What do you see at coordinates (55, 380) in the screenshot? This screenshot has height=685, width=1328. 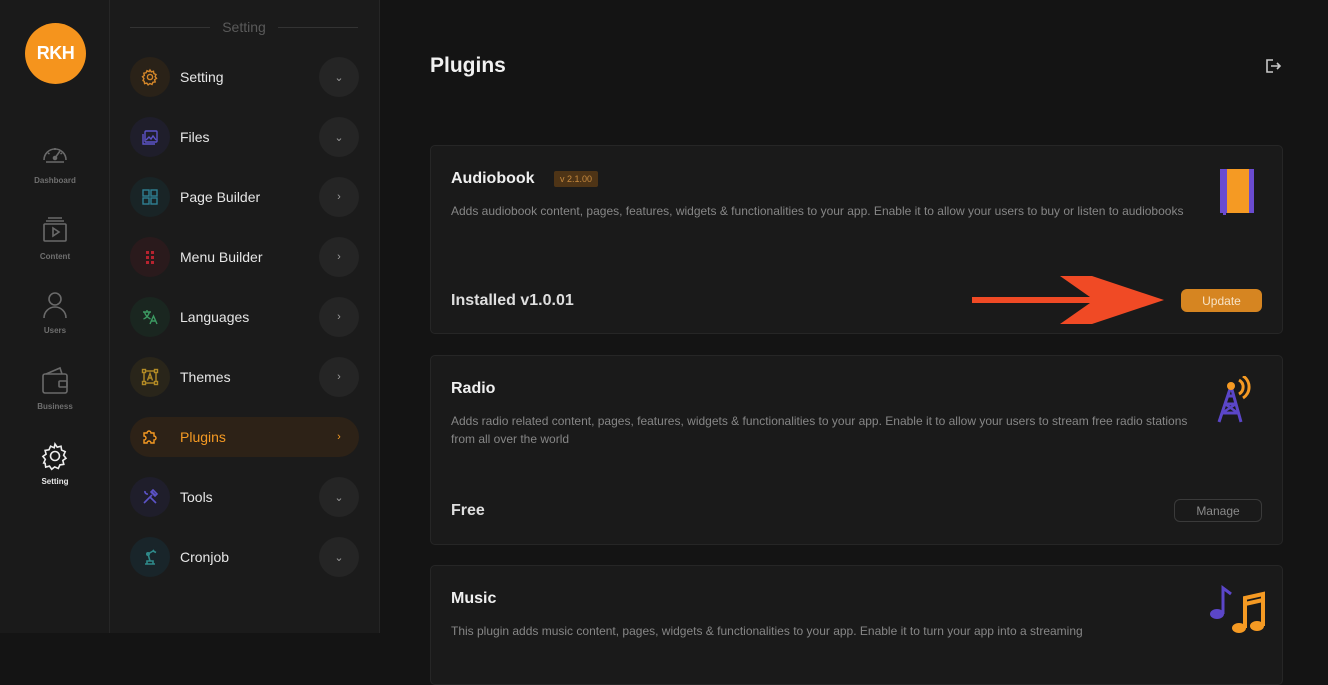 I see `wallet-icon` at bounding box center [55, 380].